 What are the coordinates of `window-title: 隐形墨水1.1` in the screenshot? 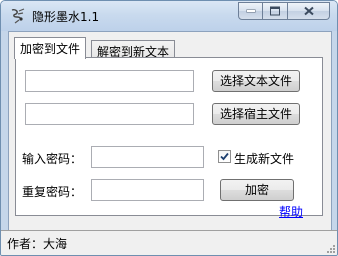 It's located at (66, 17).